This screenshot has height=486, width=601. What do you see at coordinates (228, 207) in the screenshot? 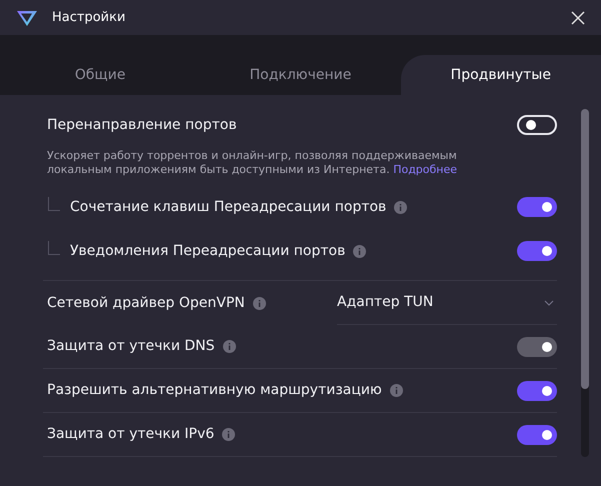
I see `setting-label: Сочетание клавиш Переадресации портов` at bounding box center [228, 207].